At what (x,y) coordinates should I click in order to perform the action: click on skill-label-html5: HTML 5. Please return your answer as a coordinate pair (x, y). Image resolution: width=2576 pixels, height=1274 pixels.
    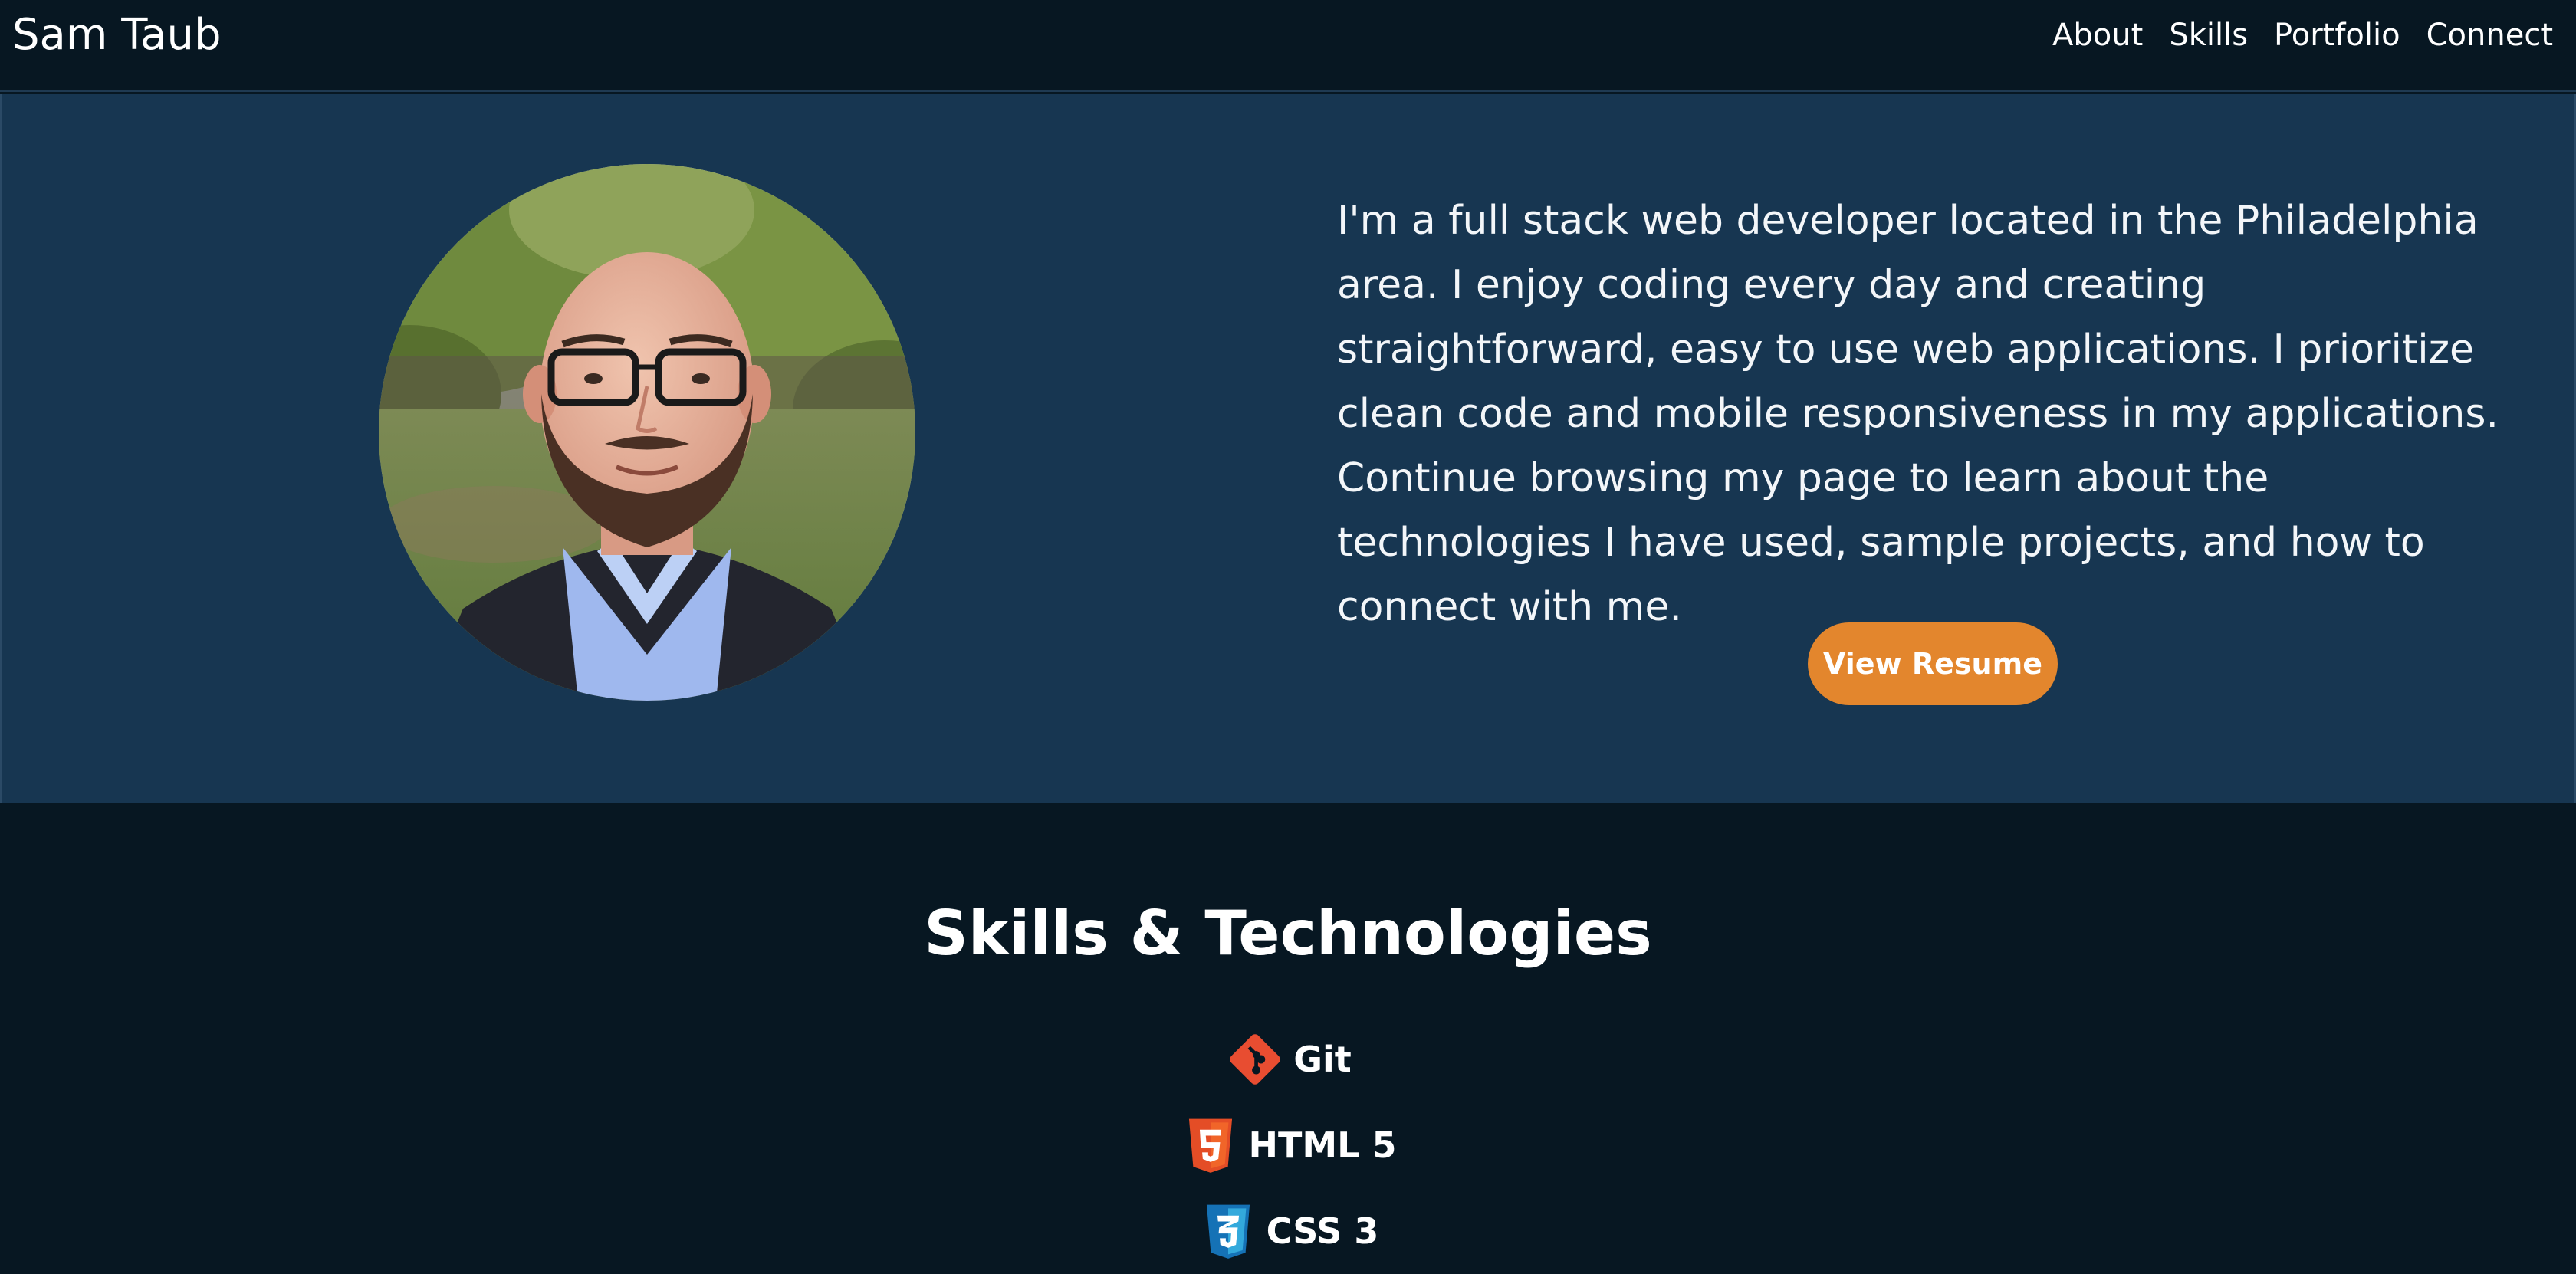
    Looking at the image, I should click on (1322, 1145).